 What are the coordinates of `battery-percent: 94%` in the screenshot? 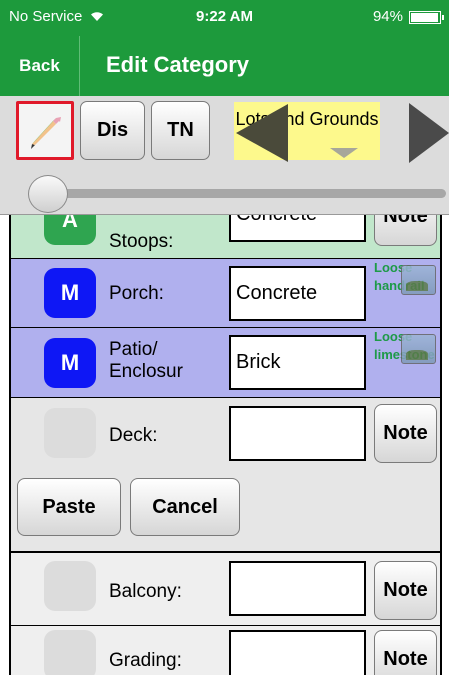 It's located at (387, 16).